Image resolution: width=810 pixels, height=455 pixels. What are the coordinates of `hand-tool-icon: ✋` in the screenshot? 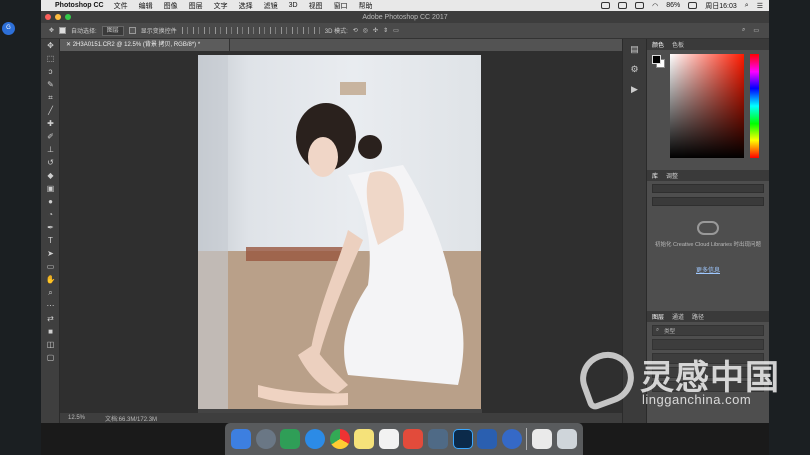 It's located at (50, 279).